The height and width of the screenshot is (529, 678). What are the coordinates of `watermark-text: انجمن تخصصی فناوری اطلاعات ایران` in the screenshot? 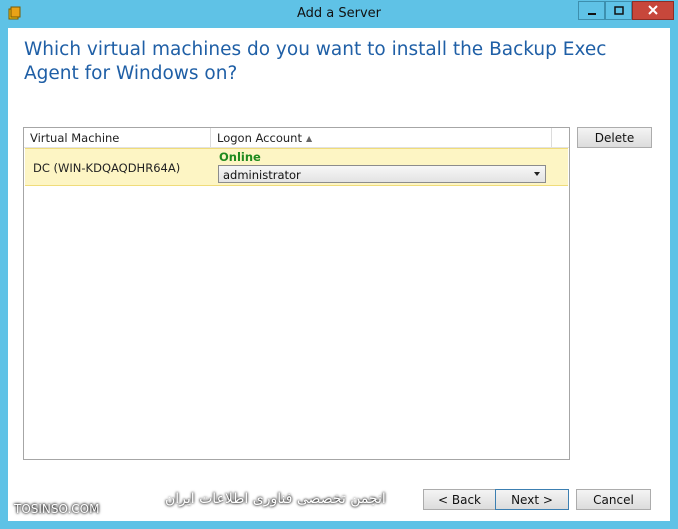 It's located at (275, 499).